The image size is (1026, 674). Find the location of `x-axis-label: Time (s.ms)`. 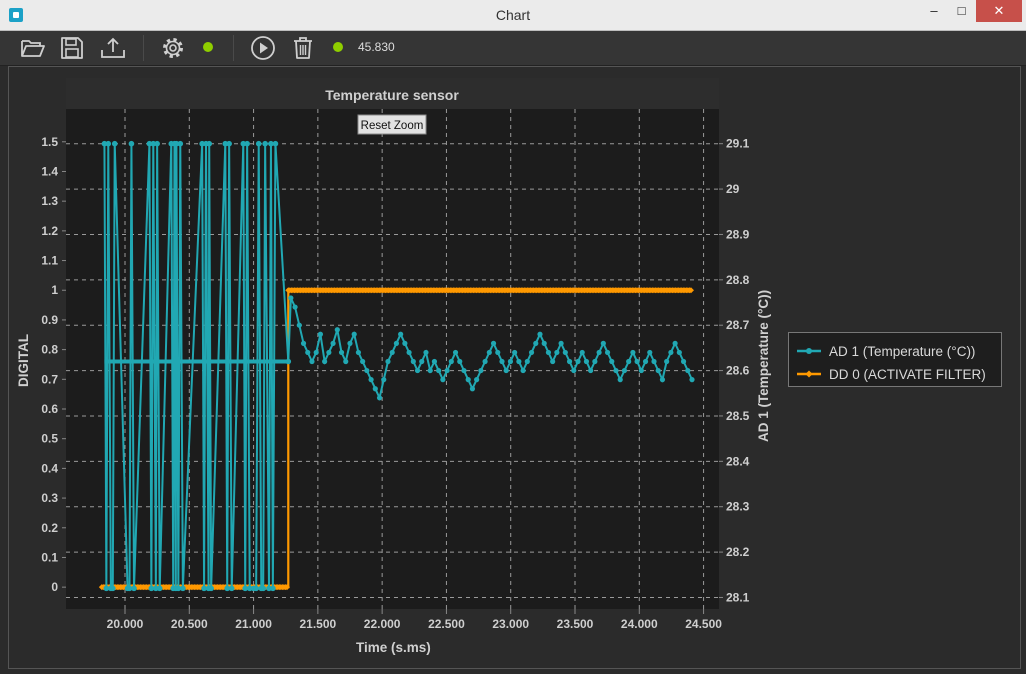

x-axis-label: Time (s.ms) is located at coordinates (393, 647).